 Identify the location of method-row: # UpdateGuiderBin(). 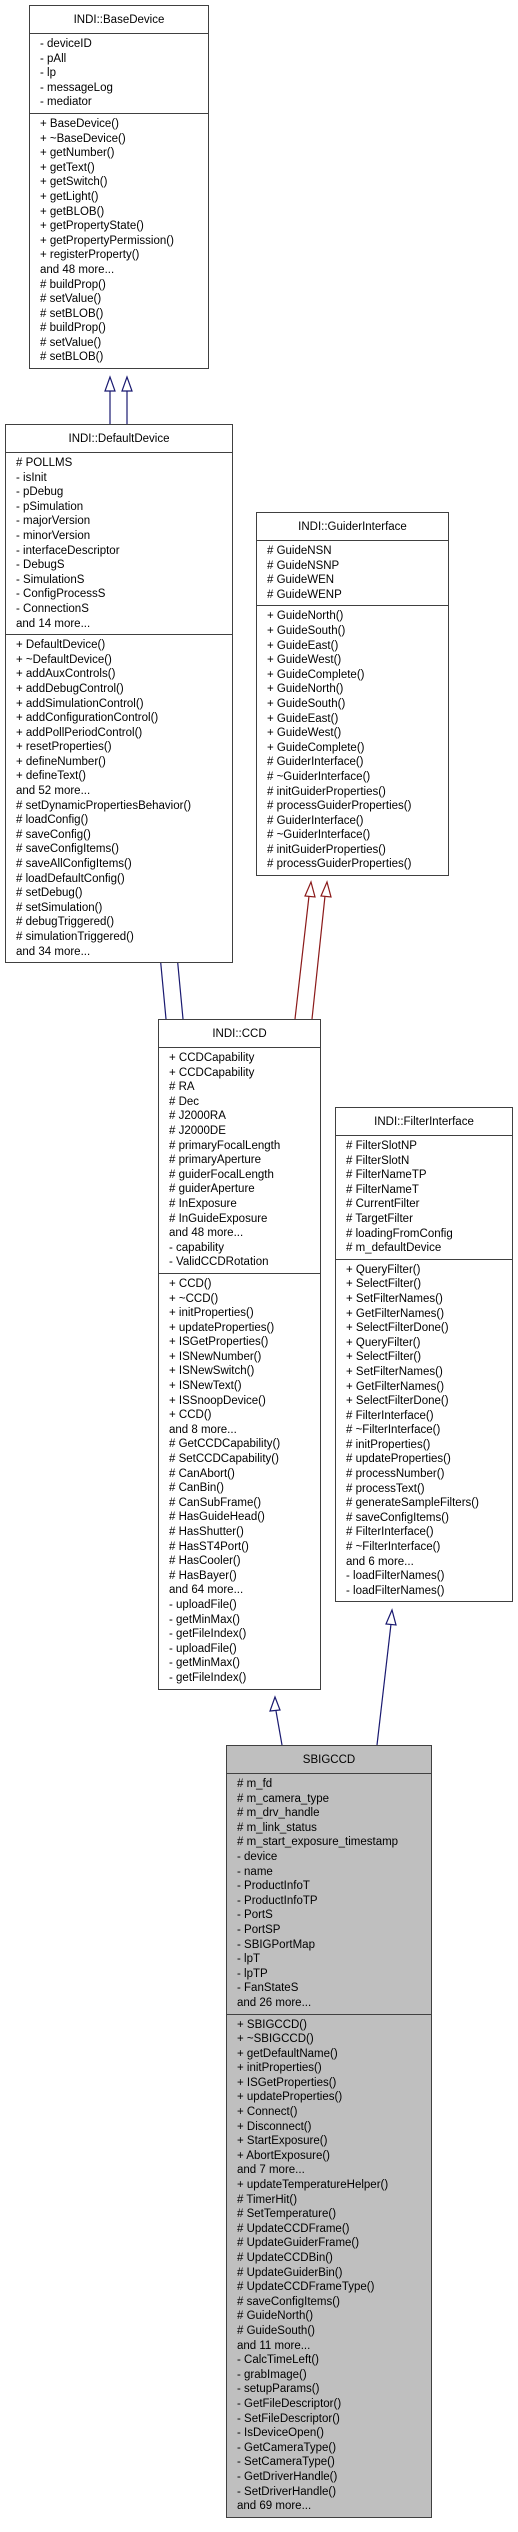
(329, 2273).